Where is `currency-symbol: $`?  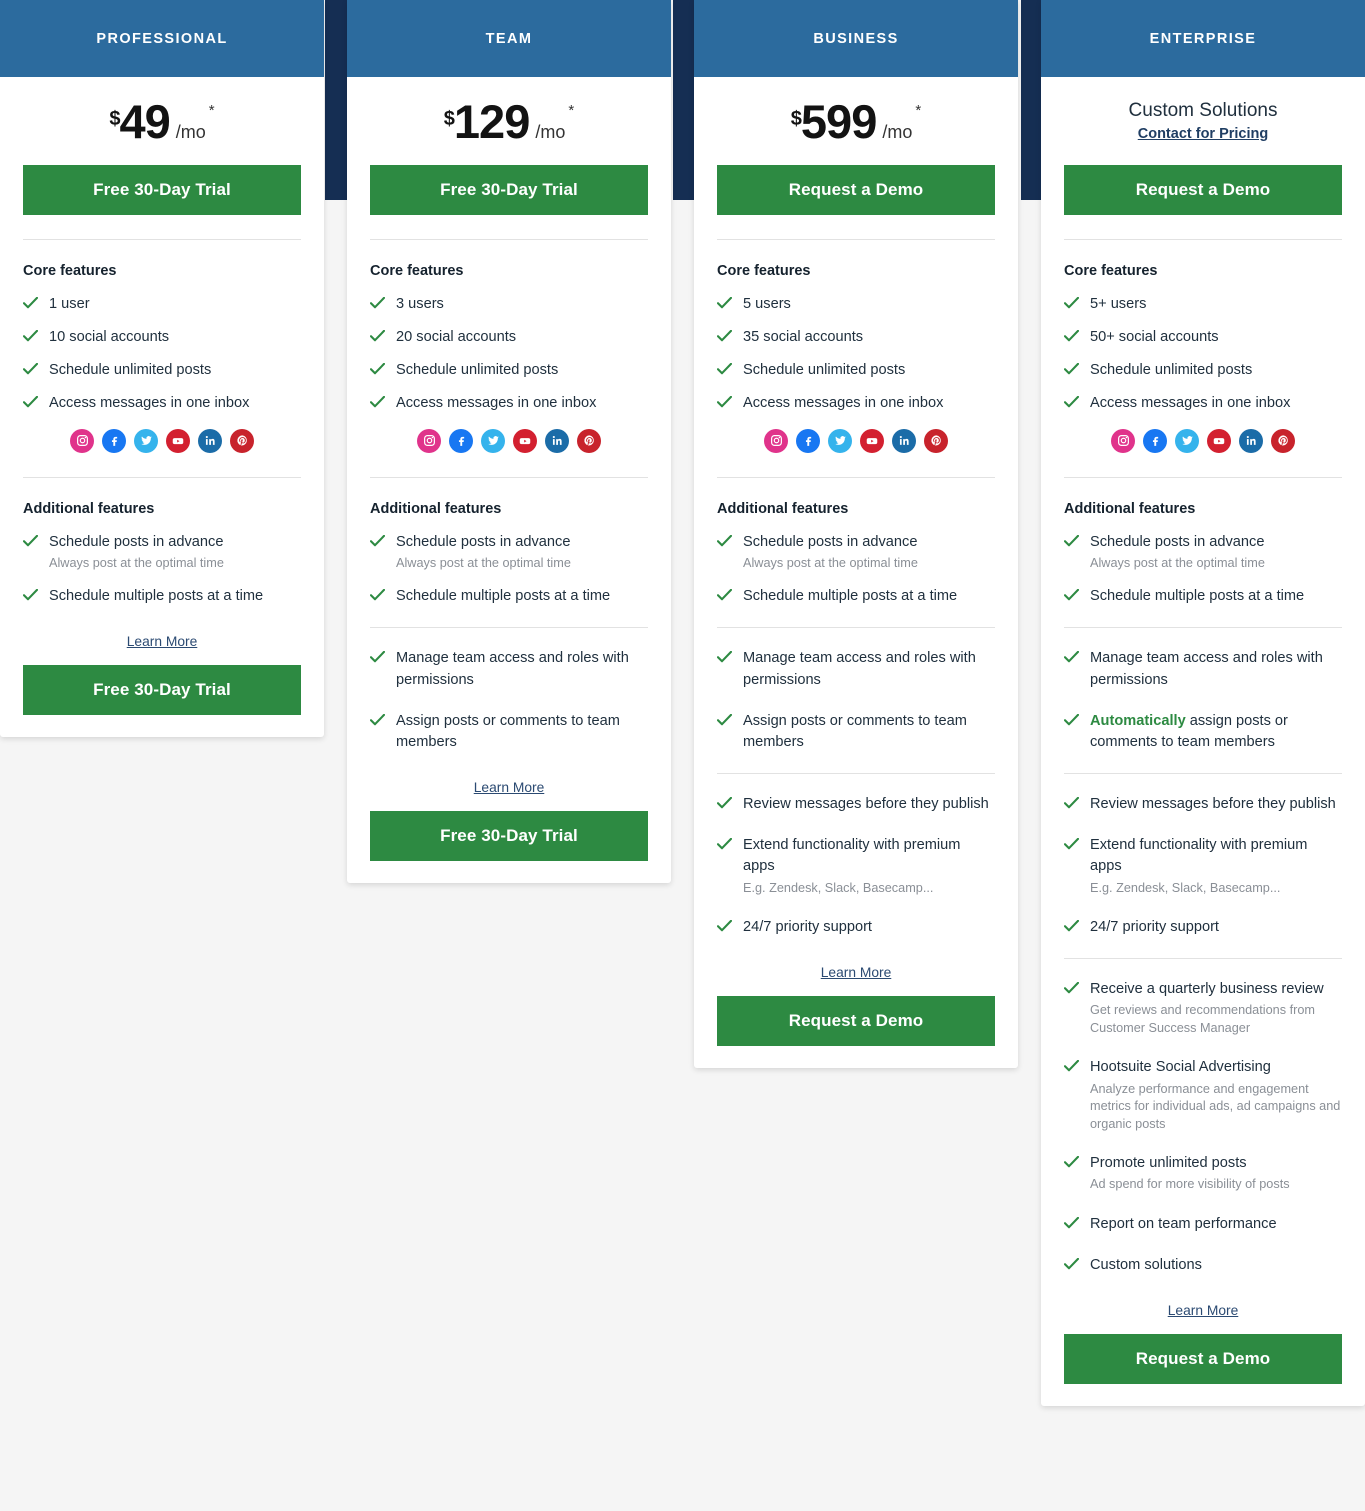
currency-symbol: $ is located at coordinates (114, 118).